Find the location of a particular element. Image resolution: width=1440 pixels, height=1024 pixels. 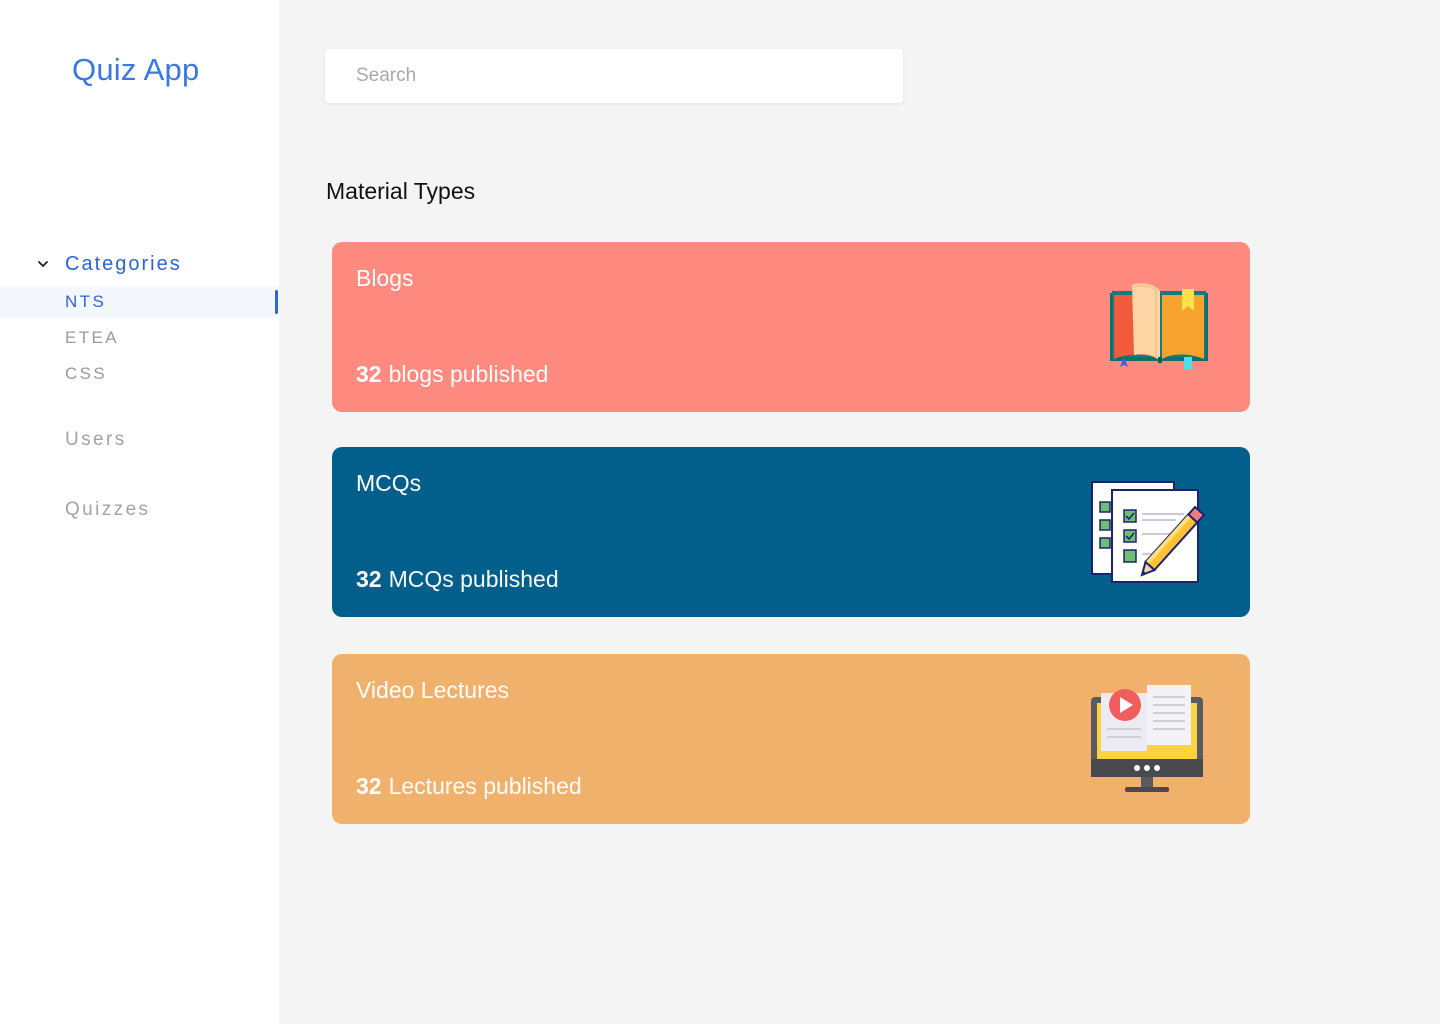

card-stat: 32 blogs published is located at coordinates (452, 374).